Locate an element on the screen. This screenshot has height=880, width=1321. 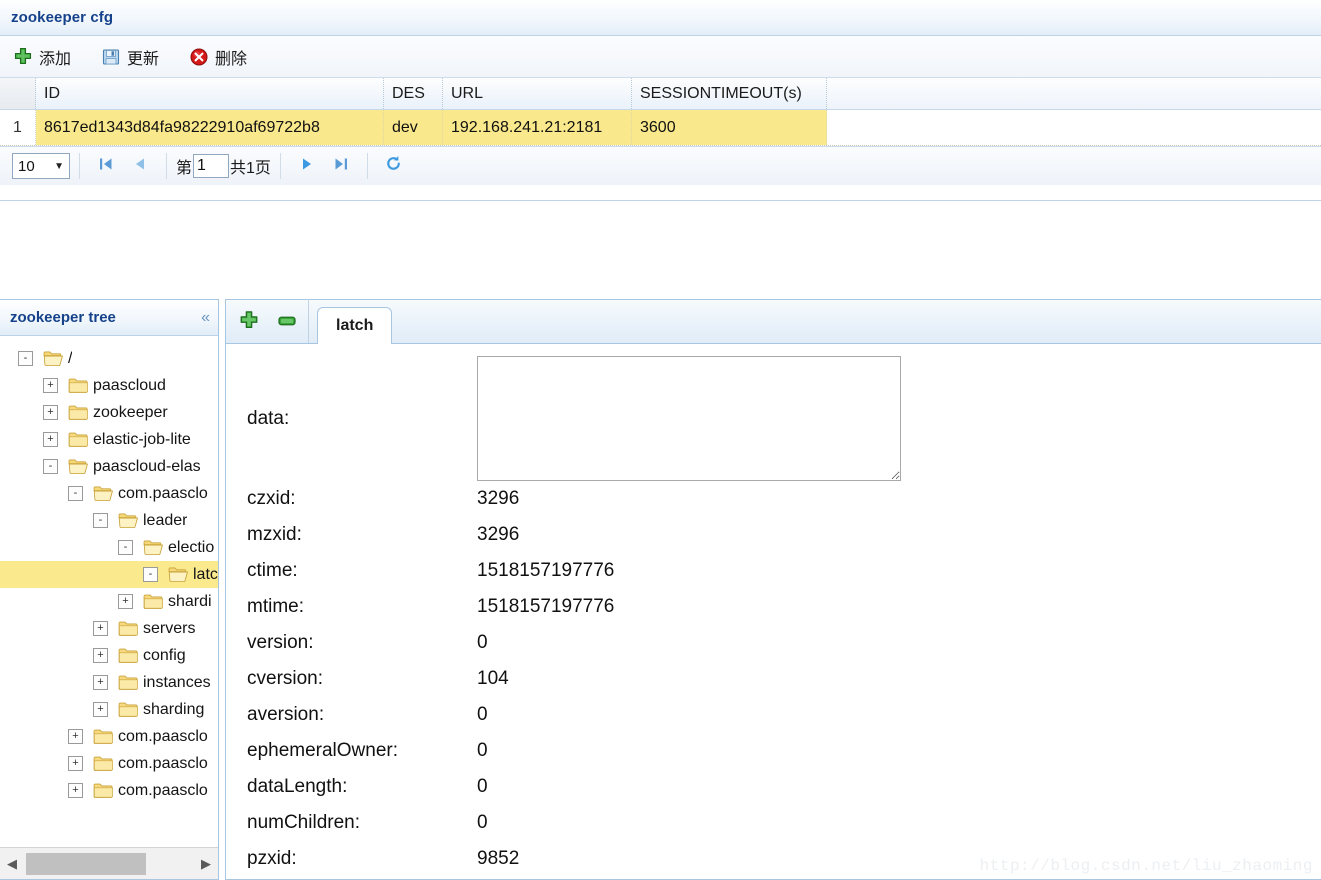
tree-node-label: electio is located at coordinates (191, 547).